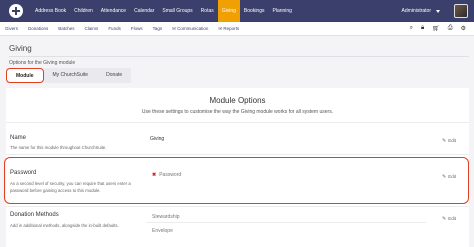 The width and height of the screenshot is (474, 247). I want to click on nav-calendar: Calendar, so click(144, 11).